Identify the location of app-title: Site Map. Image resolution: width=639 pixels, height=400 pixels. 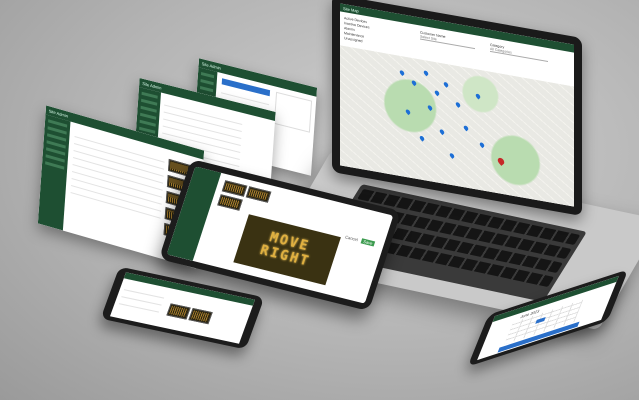
(351, 9).